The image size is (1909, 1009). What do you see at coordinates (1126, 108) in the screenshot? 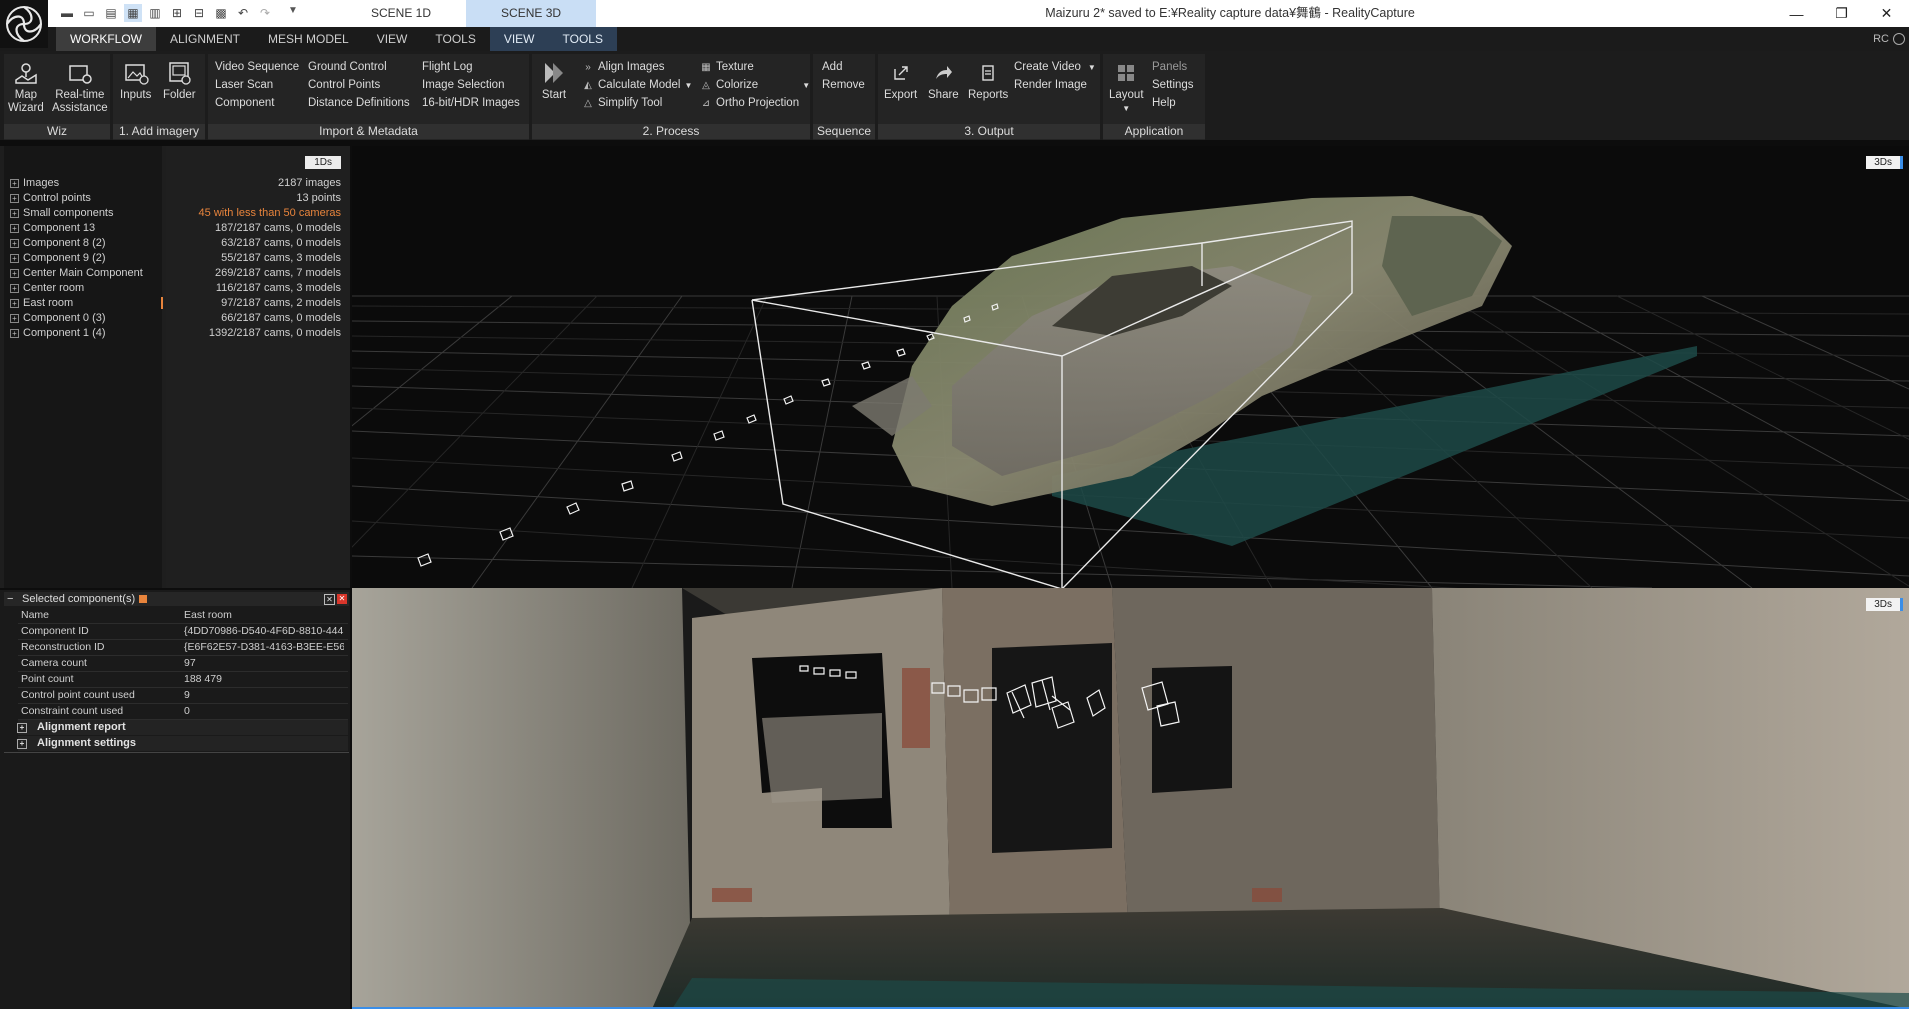
I see `layout-dropdown-icon: ▼` at bounding box center [1126, 108].